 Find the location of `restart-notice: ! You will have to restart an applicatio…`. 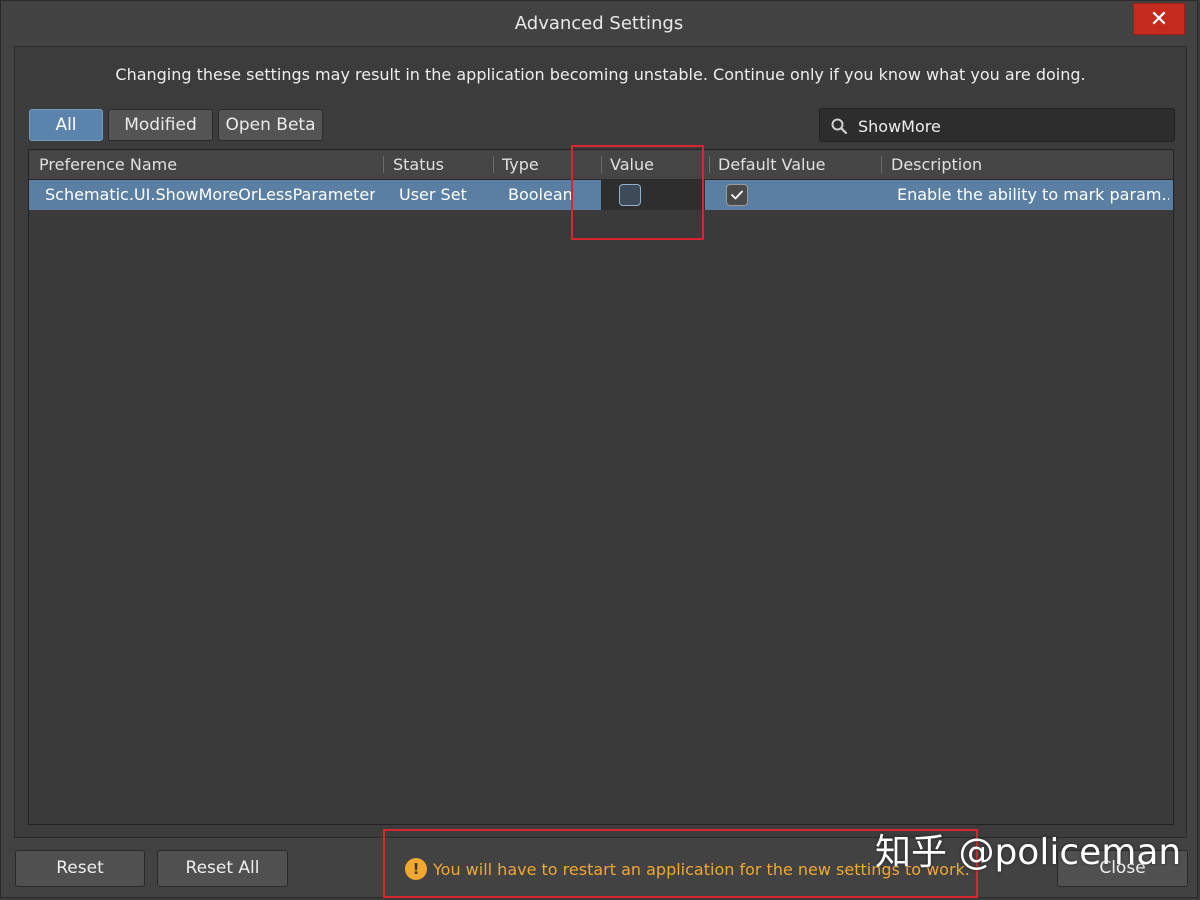

restart-notice: ! You will have to restart an applicatio… is located at coordinates (680, 863).